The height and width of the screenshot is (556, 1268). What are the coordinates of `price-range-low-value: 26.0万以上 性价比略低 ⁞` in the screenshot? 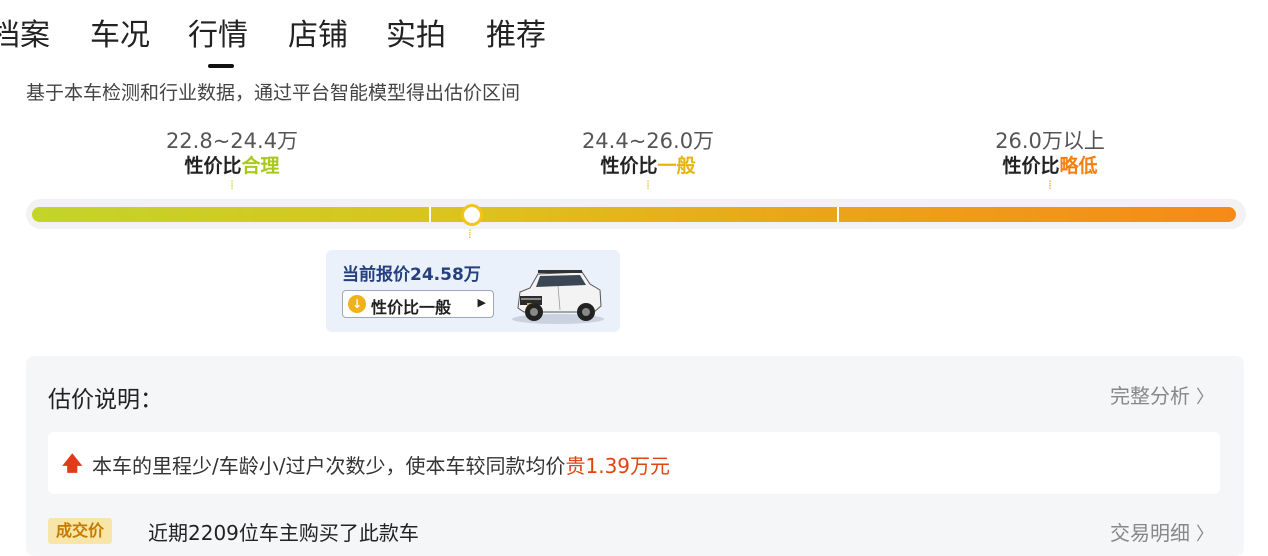 It's located at (1050, 160).